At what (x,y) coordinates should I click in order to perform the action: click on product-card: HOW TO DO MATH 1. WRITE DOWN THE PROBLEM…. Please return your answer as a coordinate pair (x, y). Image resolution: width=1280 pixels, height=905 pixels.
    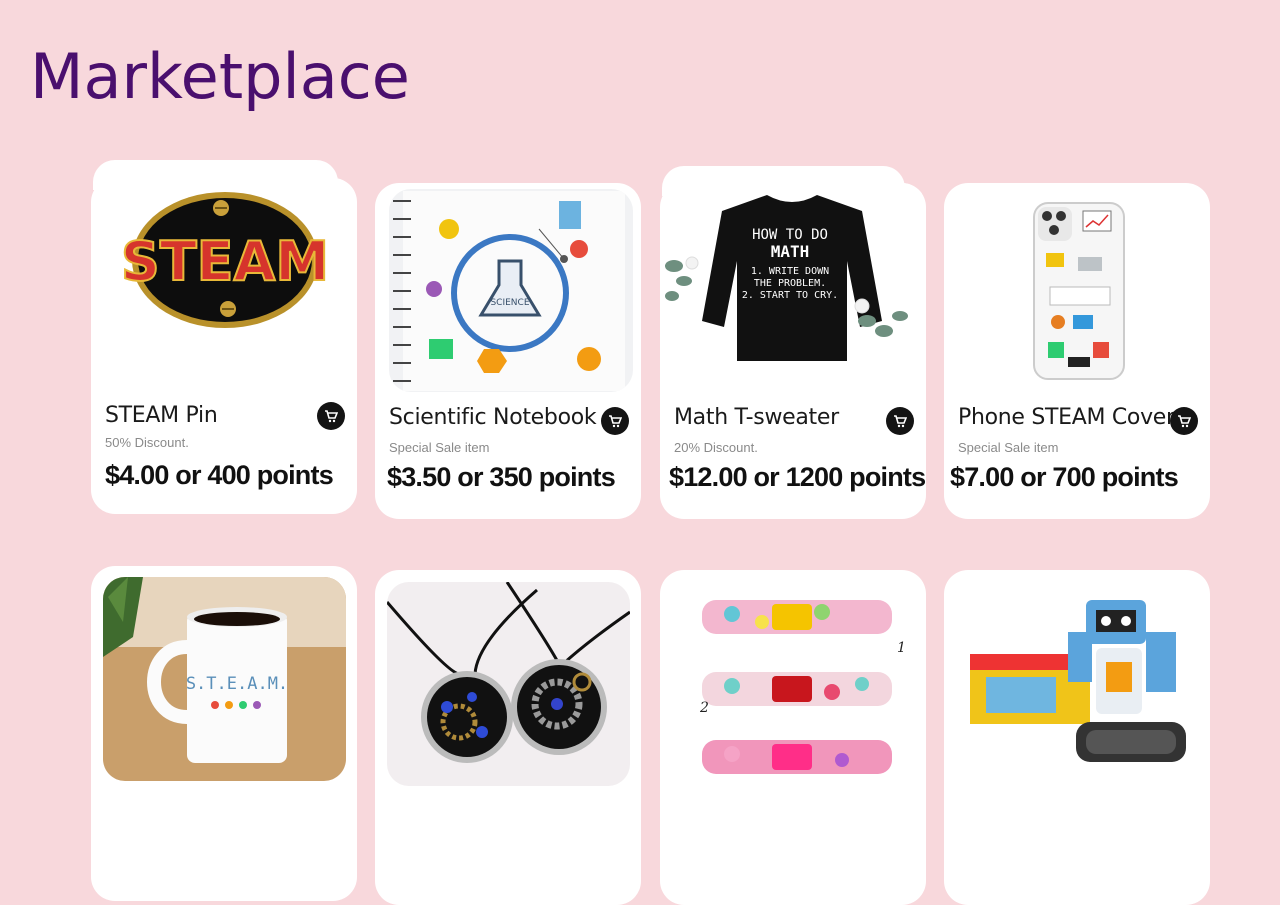
    Looking at the image, I should click on (793, 351).